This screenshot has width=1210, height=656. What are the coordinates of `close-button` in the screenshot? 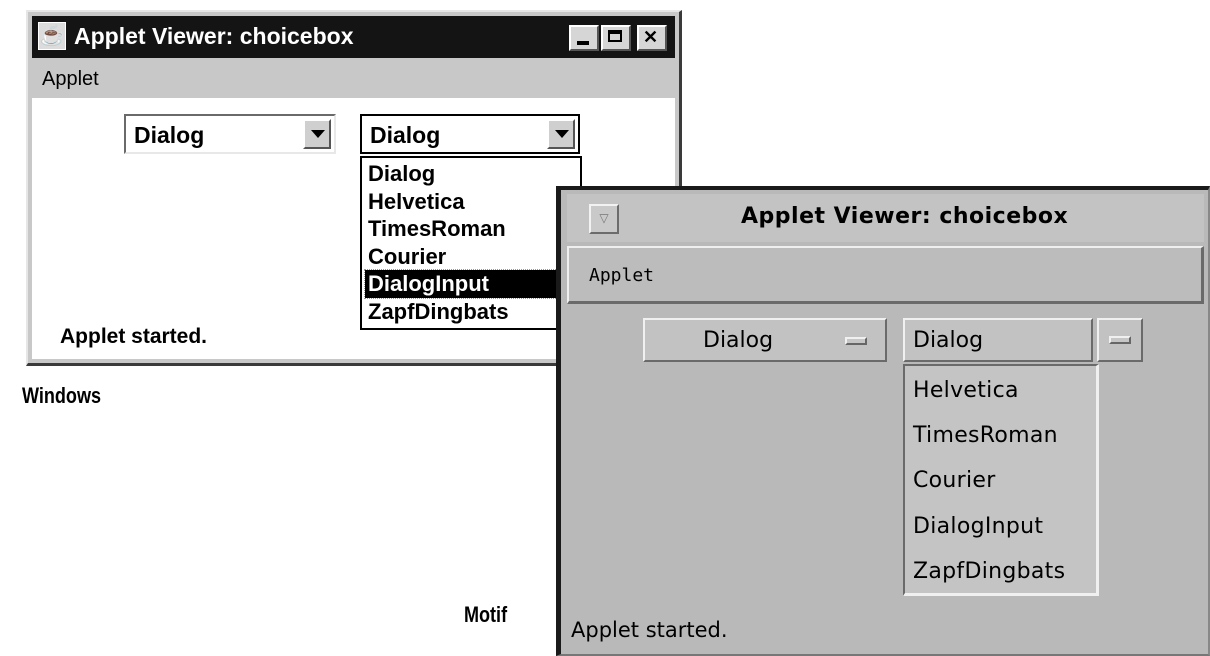 It's located at (652, 38).